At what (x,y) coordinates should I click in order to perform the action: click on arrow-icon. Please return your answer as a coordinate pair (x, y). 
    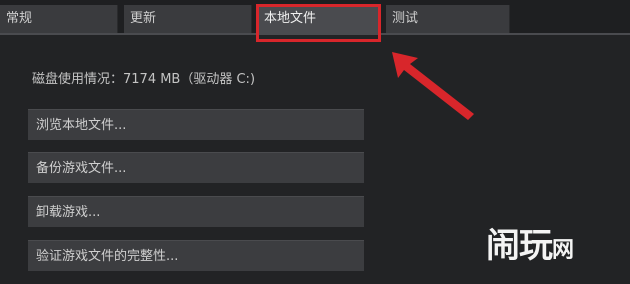
    Looking at the image, I should click on (433, 86).